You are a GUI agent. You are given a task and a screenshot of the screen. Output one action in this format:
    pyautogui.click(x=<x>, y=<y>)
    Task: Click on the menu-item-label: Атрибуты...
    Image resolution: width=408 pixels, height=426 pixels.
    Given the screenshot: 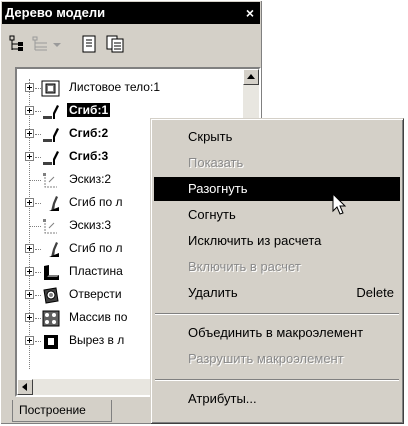 What is the action you would take?
    pyautogui.click(x=222, y=398)
    